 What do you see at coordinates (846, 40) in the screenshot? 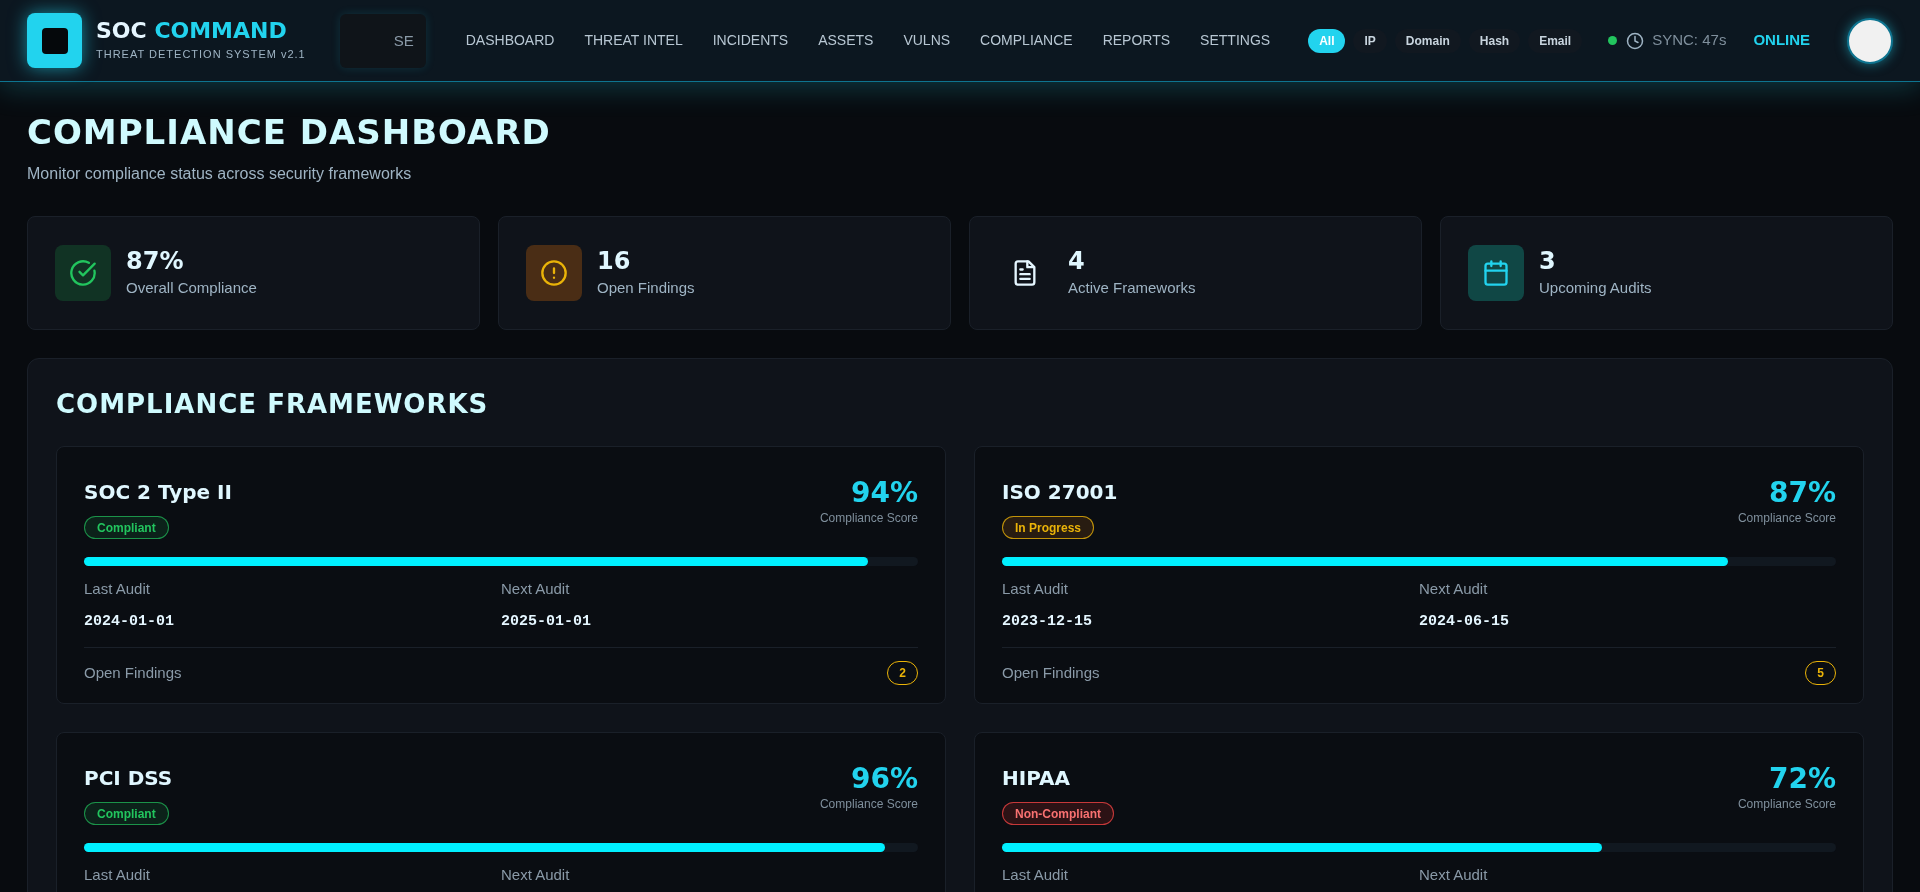
I see `nav-link: ASSETS` at bounding box center [846, 40].